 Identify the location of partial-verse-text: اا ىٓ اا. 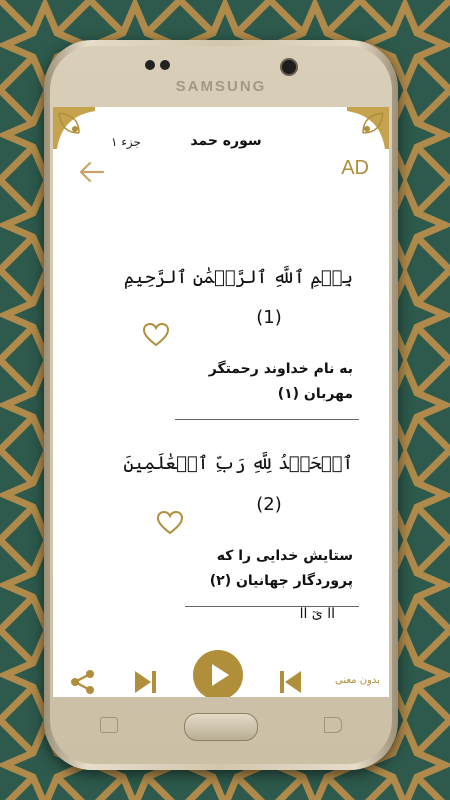
(317, 614).